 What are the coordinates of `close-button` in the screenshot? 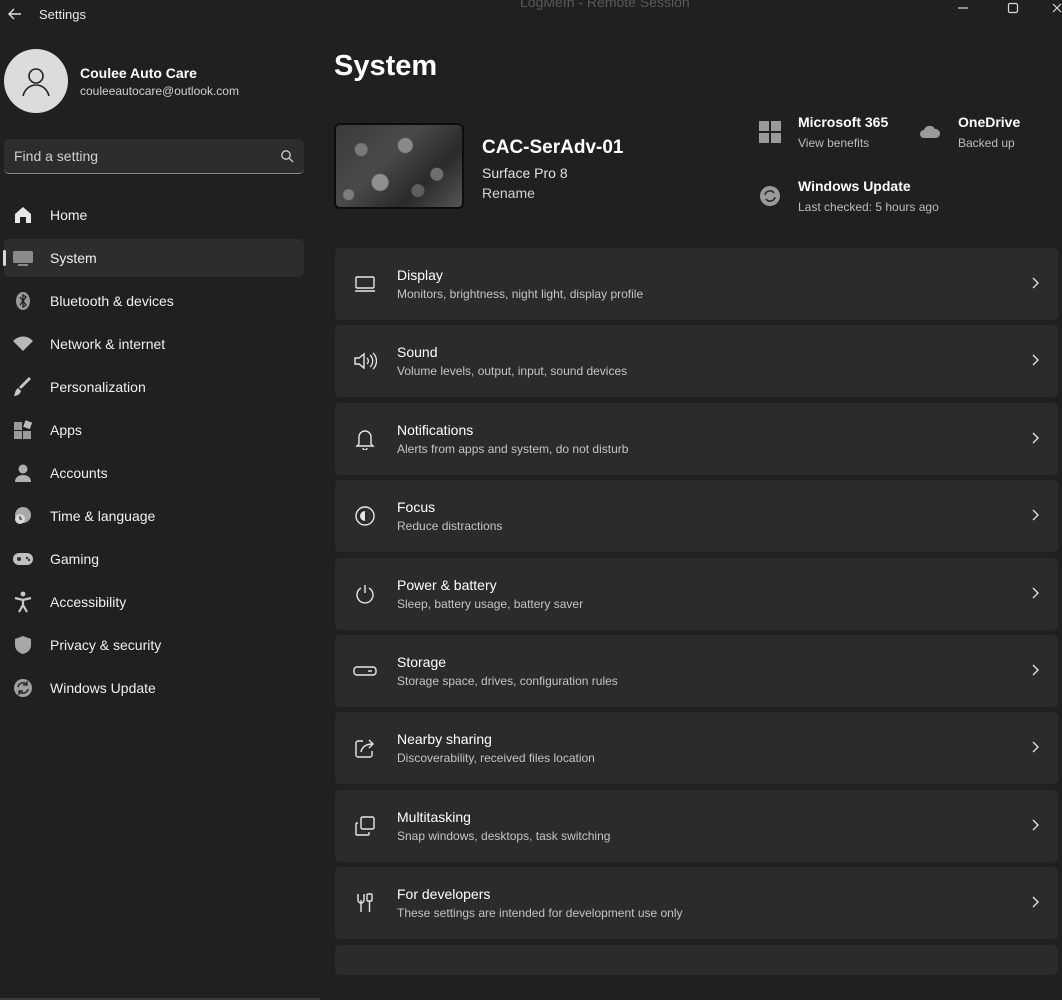 It's located at (1052, 8).